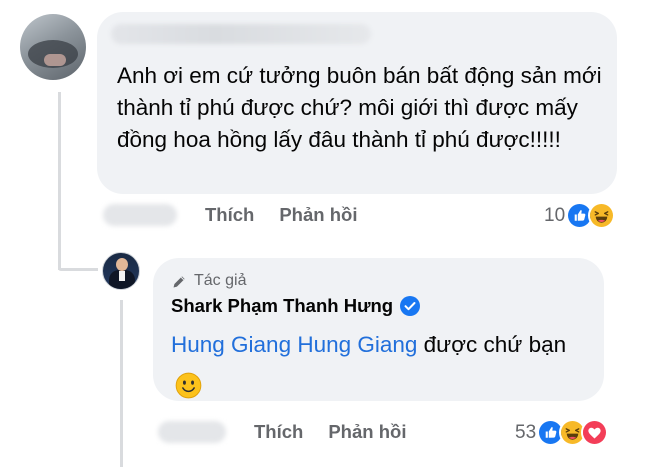 The height and width of the screenshot is (467, 650). Describe the element at coordinates (188, 385) in the screenshot. I see `smiling-face-emoji-icon` at that location.